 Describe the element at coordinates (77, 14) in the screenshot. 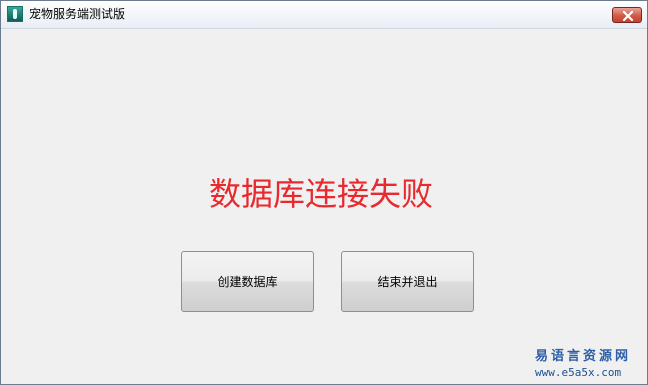

I see `window-title: 宠物服务端测试版` at that location.